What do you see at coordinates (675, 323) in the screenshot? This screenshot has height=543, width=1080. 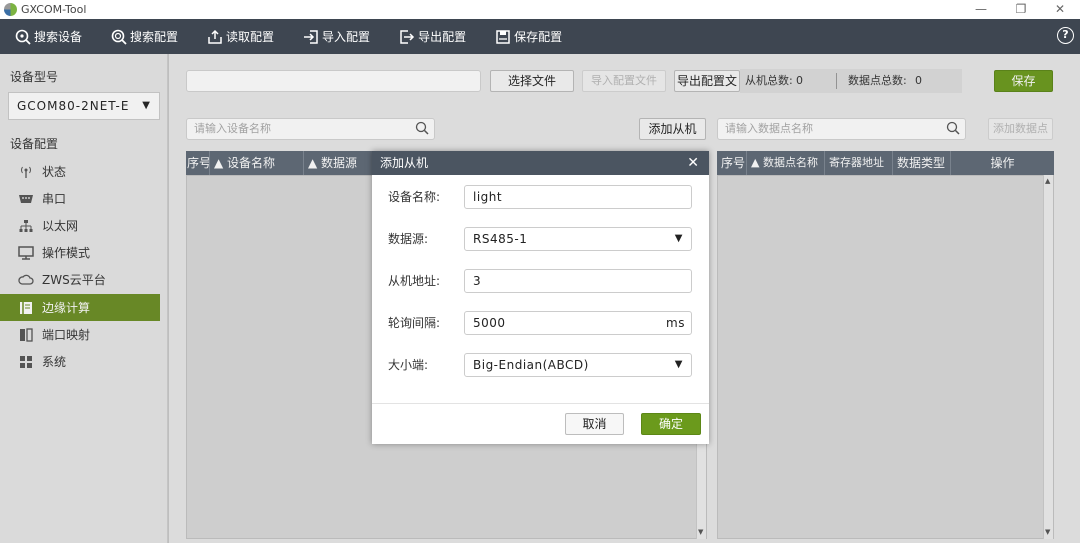 I see `poll-interval-unit: ms` at bounding box center [675, 323].